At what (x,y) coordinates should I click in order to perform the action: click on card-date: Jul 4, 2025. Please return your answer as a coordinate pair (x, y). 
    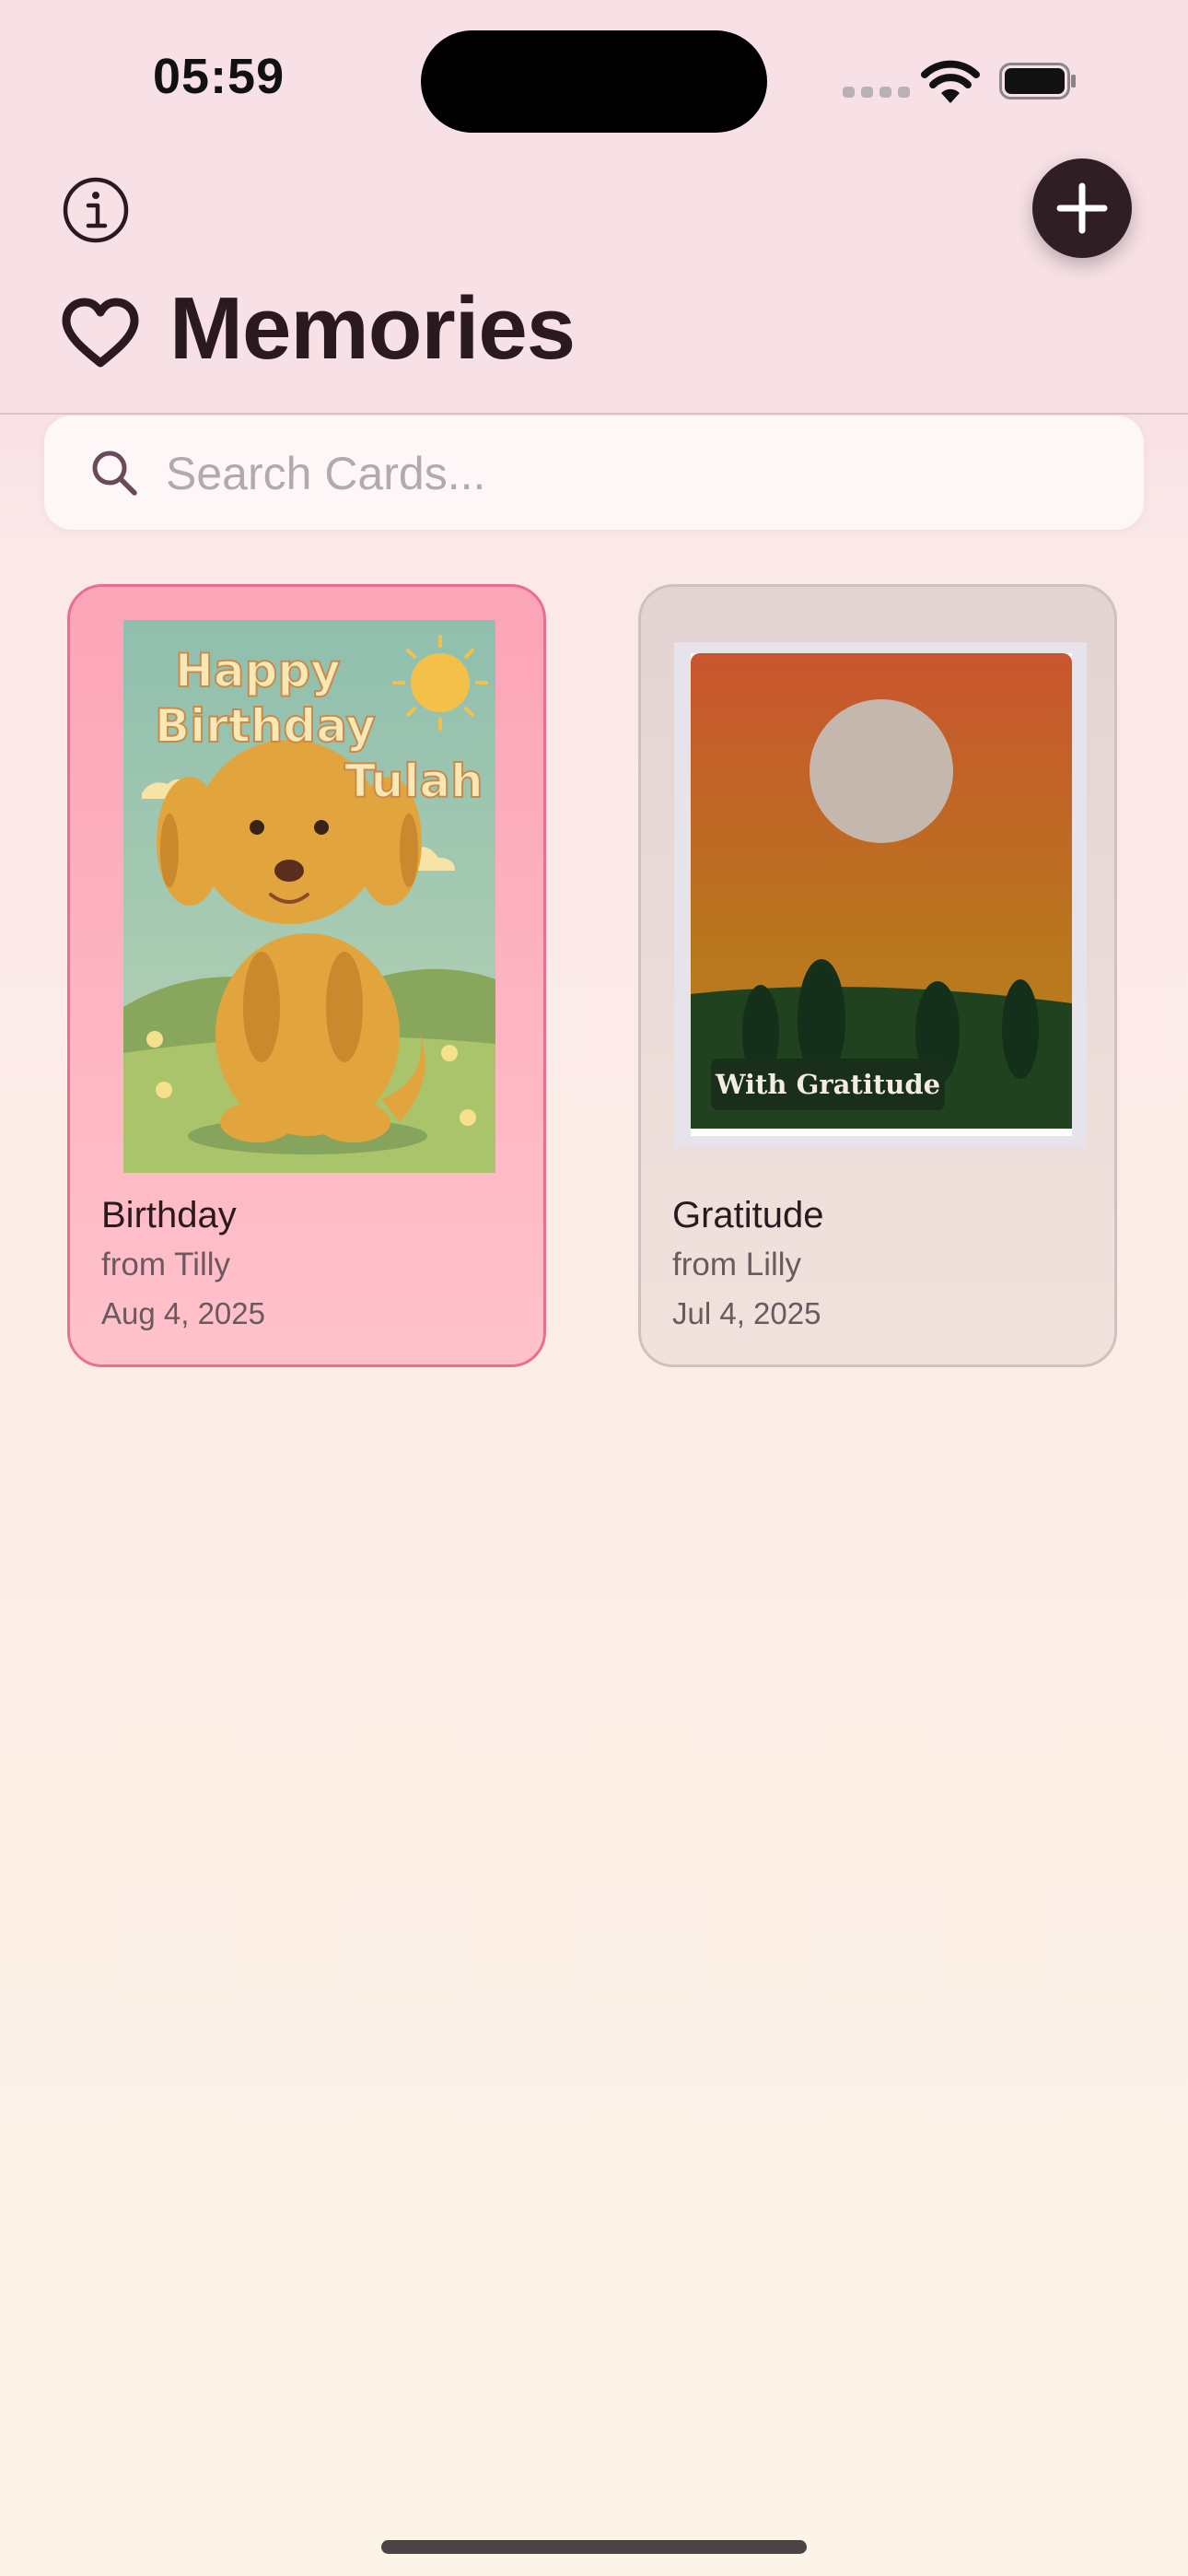
    Looking at the image, I should click on (746, 1313).